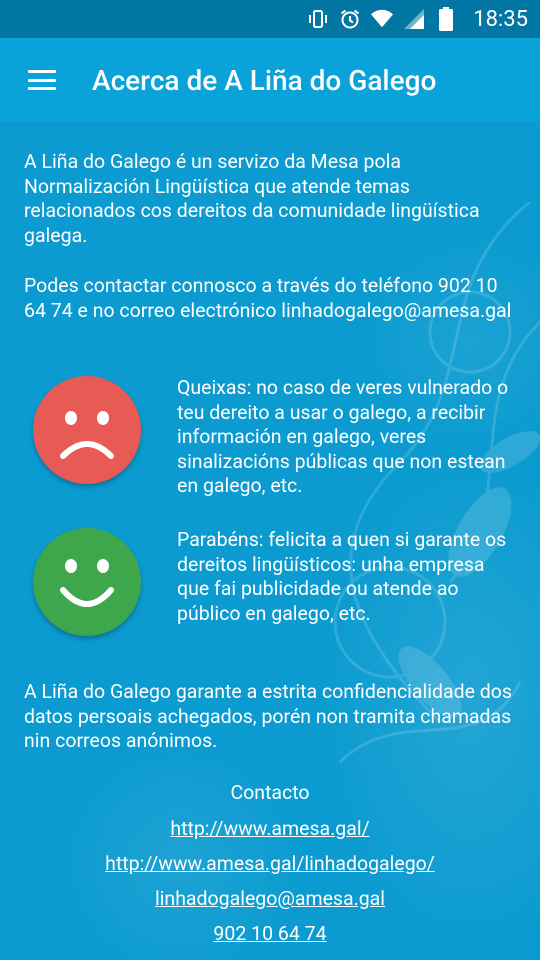  I want to click on battery-icon, so click(446, 19).